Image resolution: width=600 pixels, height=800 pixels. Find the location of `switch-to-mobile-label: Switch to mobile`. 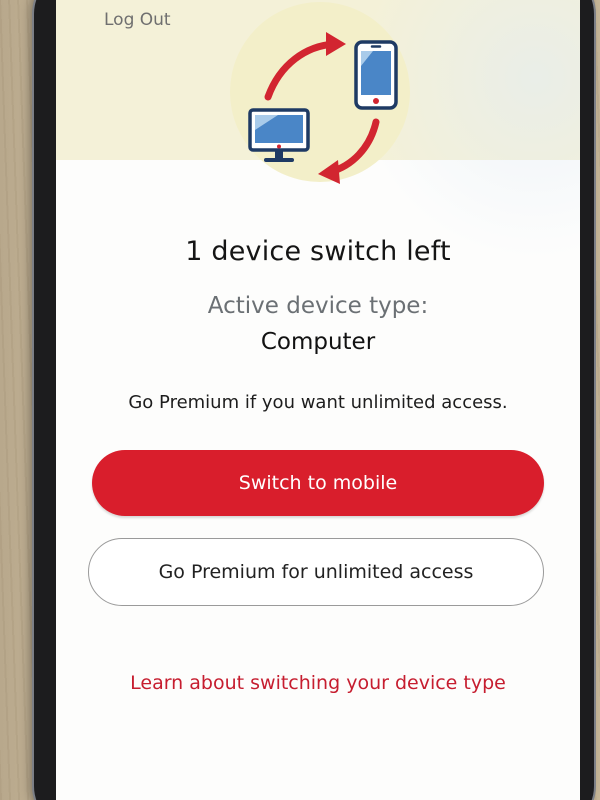

switch-to-mobile-label: Switch to mobile is located at coordinates (318, 483).